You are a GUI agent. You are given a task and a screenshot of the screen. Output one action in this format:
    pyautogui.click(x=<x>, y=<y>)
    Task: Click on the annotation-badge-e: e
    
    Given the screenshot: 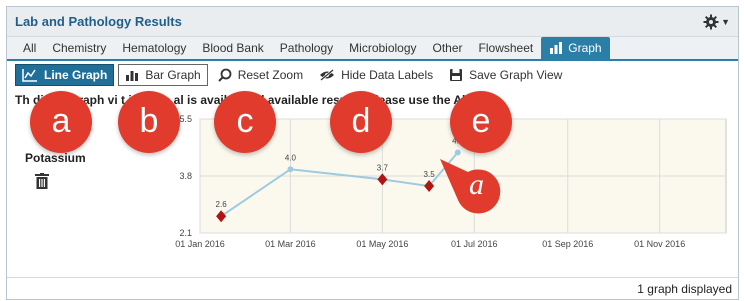 What is the action you would take?
    pyautogui.click(x=481, y=122)
    